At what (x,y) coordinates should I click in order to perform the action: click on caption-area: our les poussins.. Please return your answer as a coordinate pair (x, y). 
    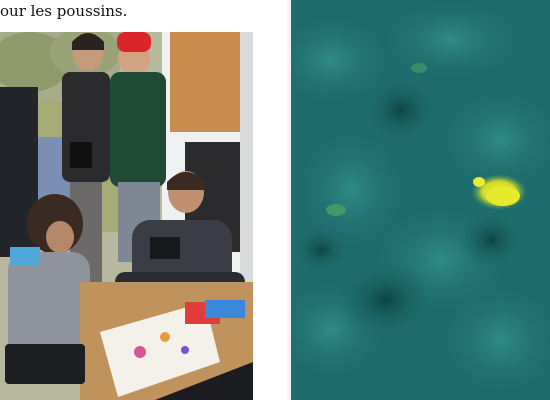
    Looking at the image, I should click on (143, 16).